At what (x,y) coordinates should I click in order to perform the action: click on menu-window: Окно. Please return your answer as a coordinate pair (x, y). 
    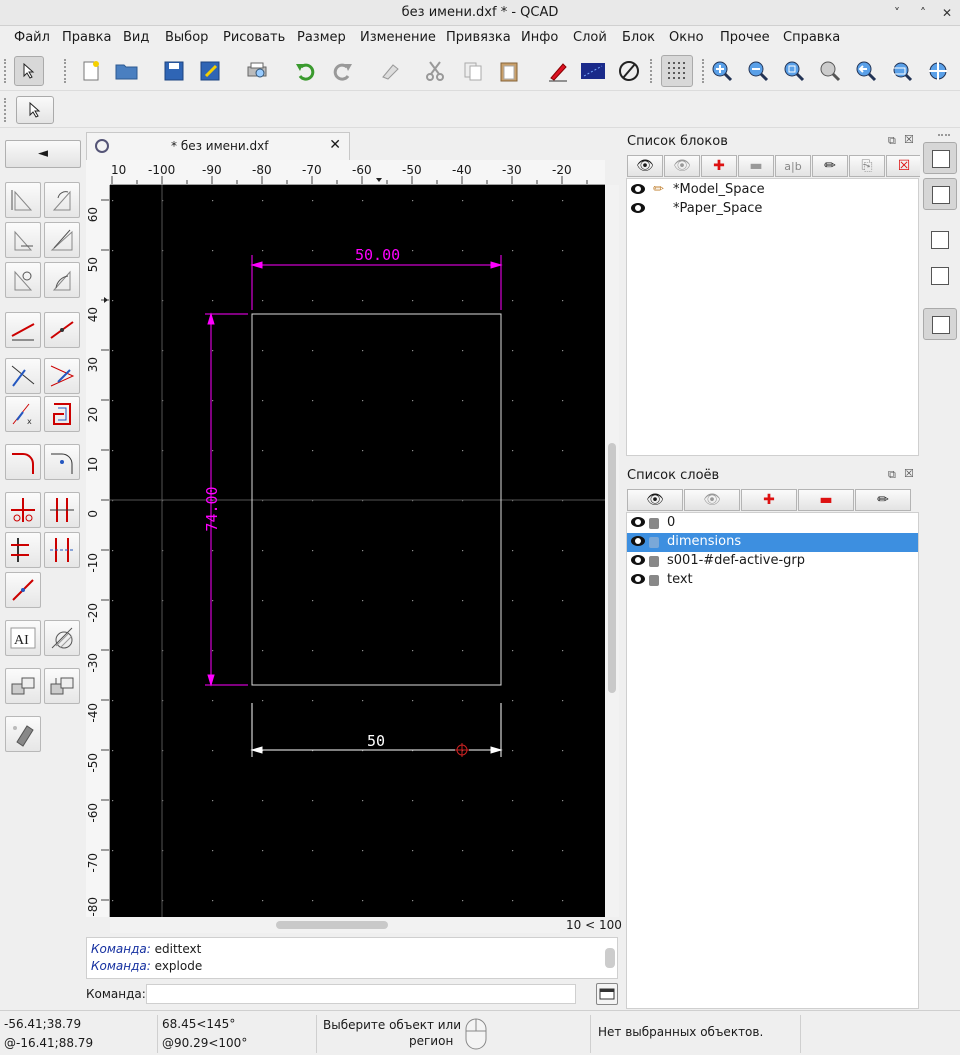
    Looking at the image, I should click on (686, 37).